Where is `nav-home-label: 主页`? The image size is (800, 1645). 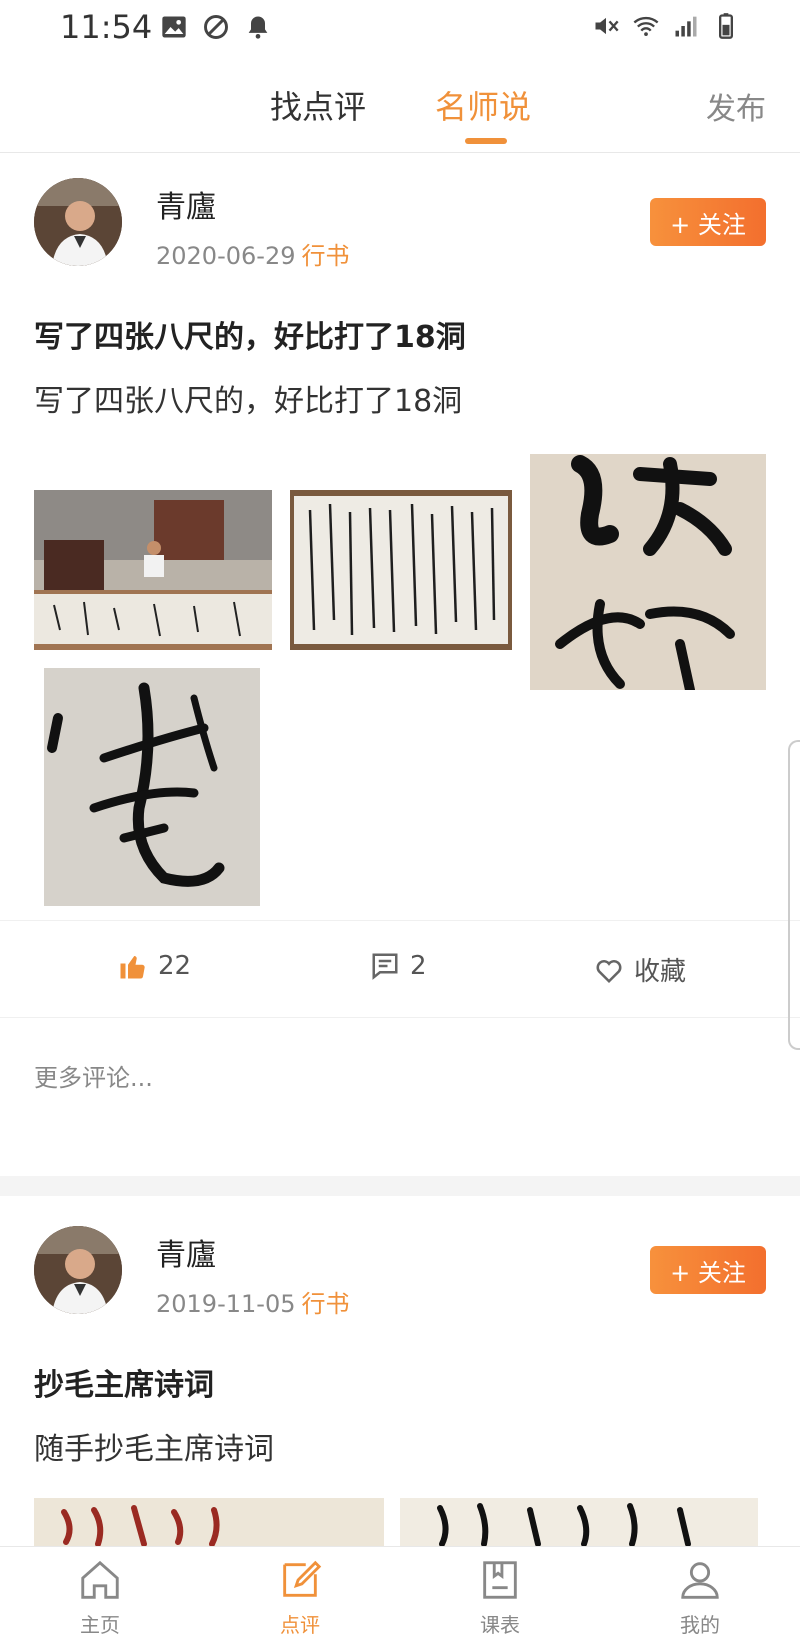
nav-home-label: 主页 is located at coordinates (100, 1625).